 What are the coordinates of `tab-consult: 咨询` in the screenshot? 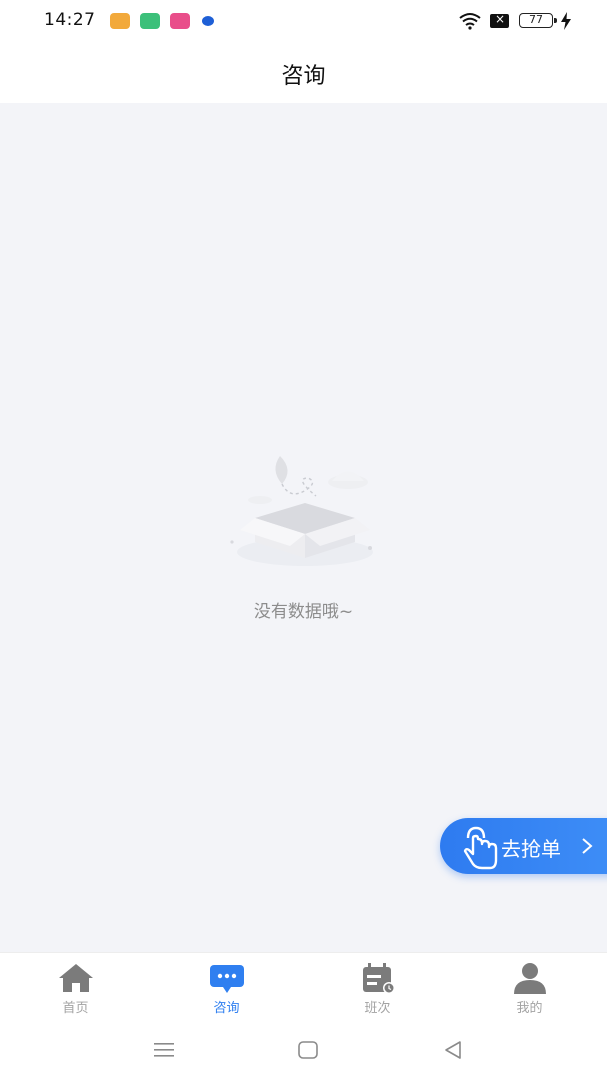 It's located at (226, 988).